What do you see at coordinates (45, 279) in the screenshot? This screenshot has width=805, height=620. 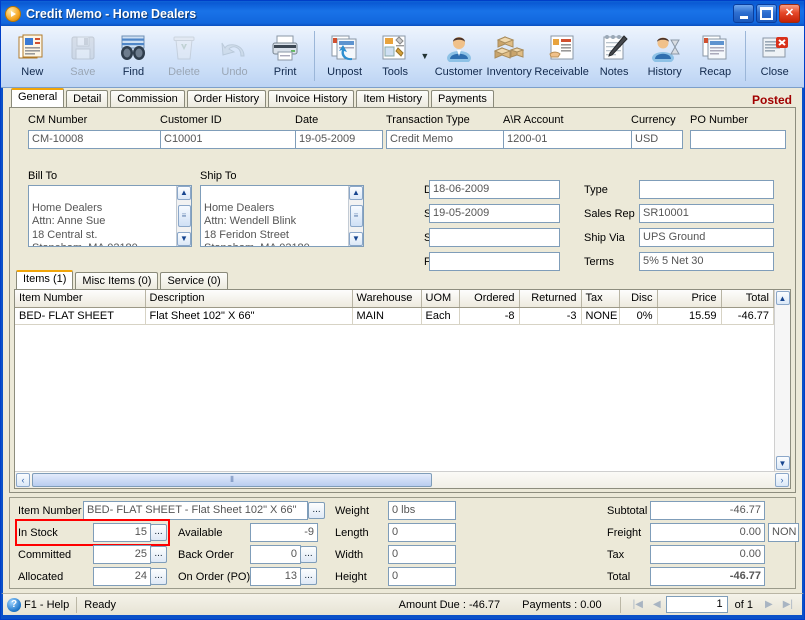 I see `tab-items: Items (1)` at bounding box center [45, 279].